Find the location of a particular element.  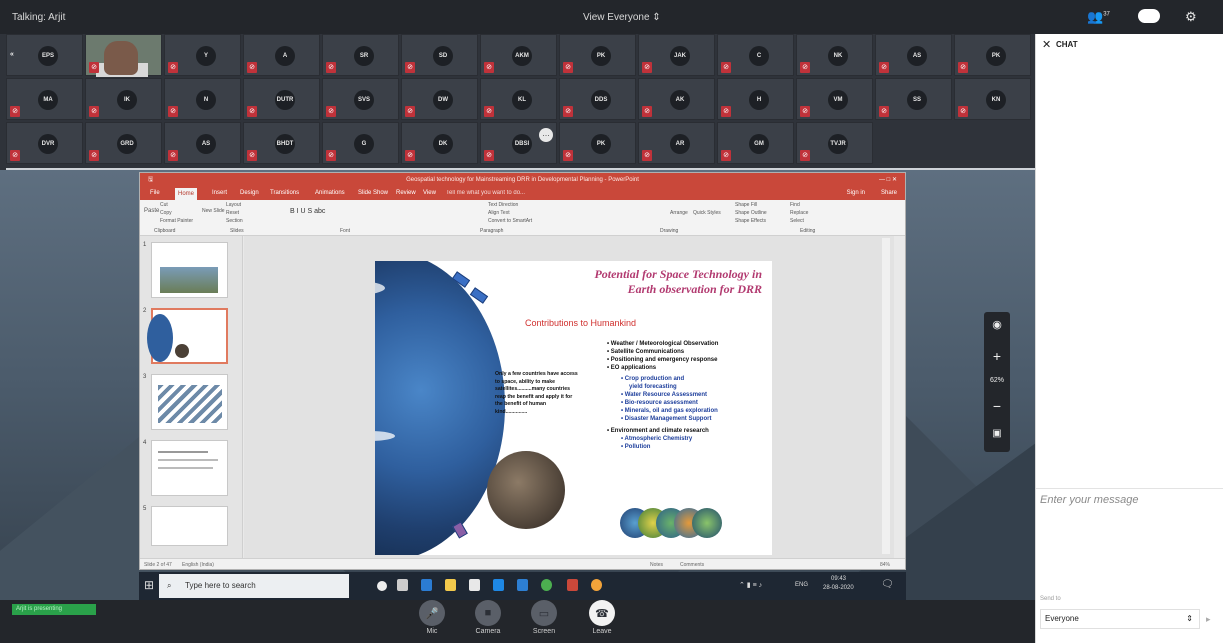

participant-tile: IK ⊘ is located at coordinates (123, 99).